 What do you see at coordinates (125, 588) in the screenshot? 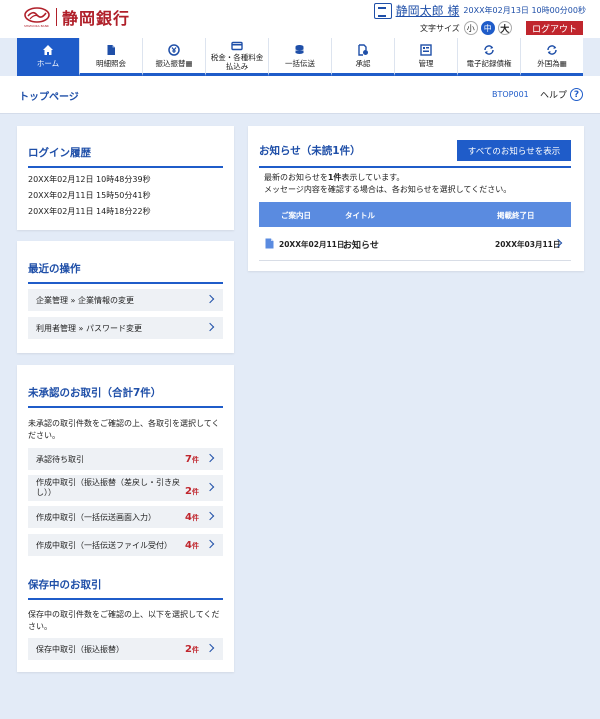
I see `saved-title: 保存中のお取引` at bounding box center [125, 588].